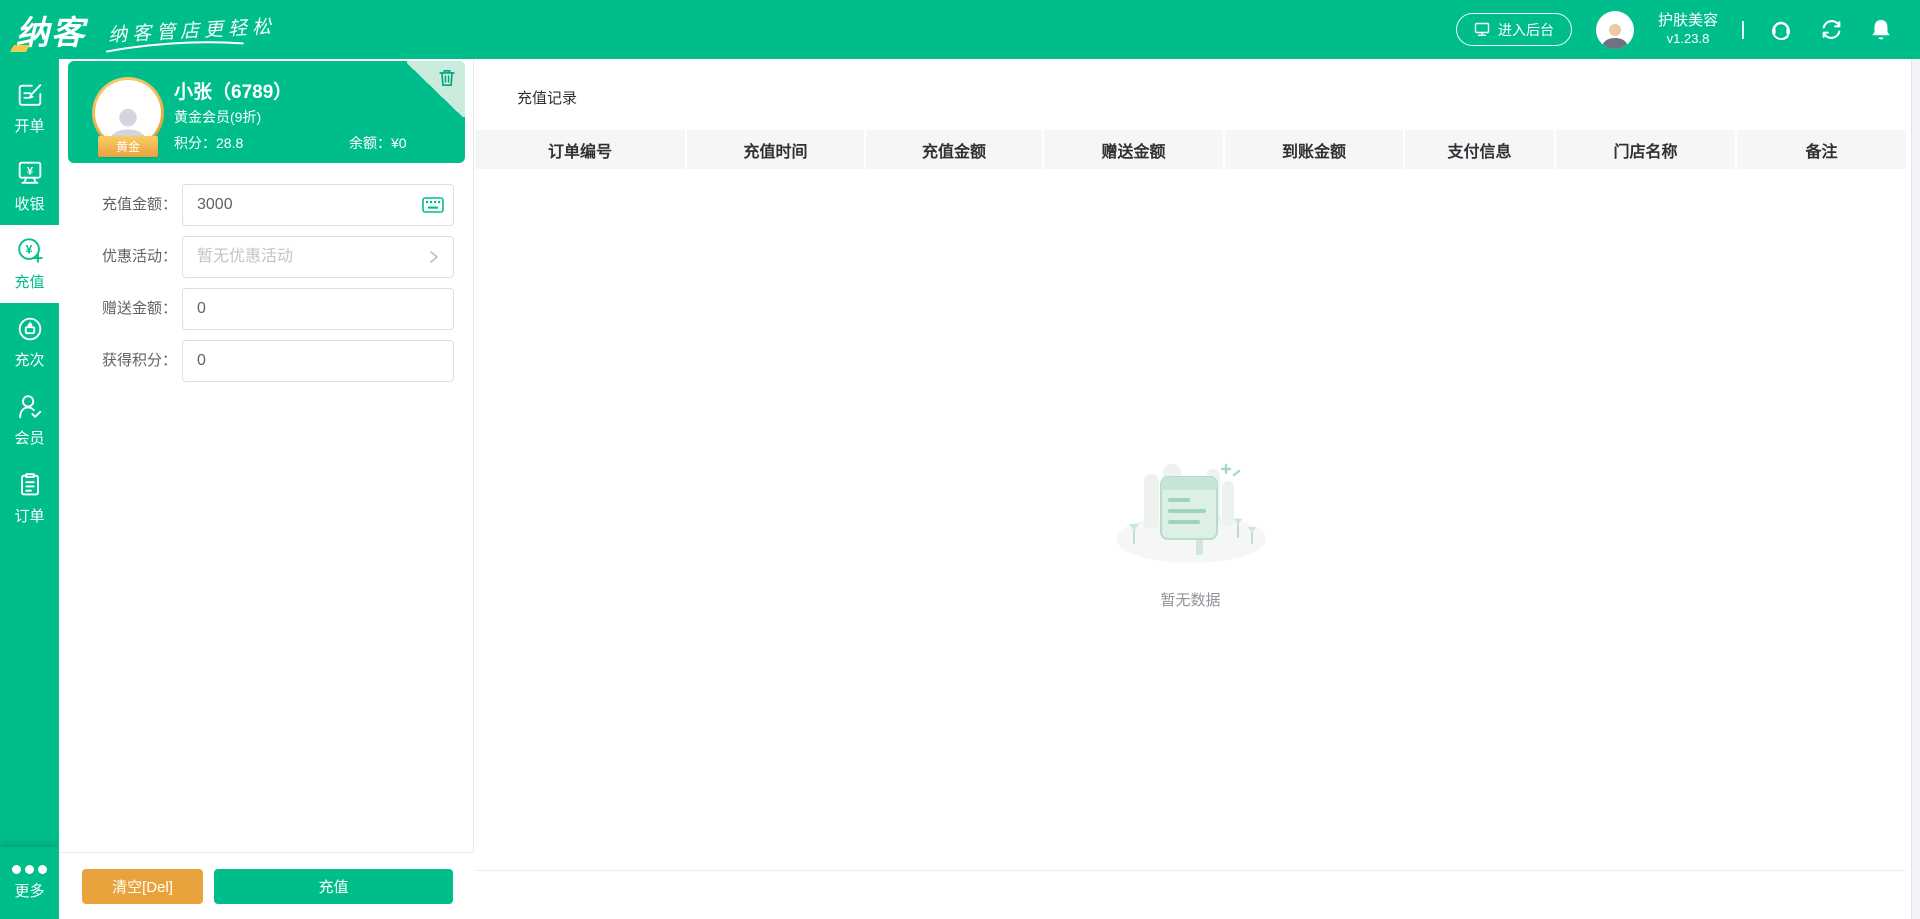  I want to click on points-value: 28.8, so click(230, 143).